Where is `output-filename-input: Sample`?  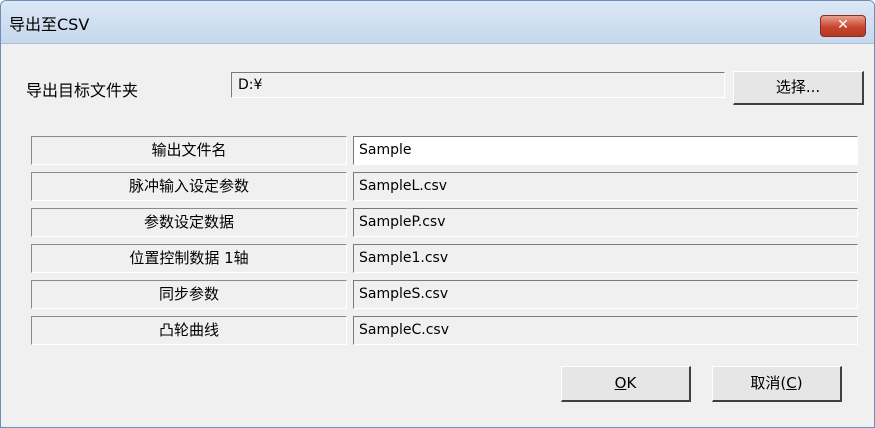 output-filename-input: Sample is located at coordinates (605, 150).